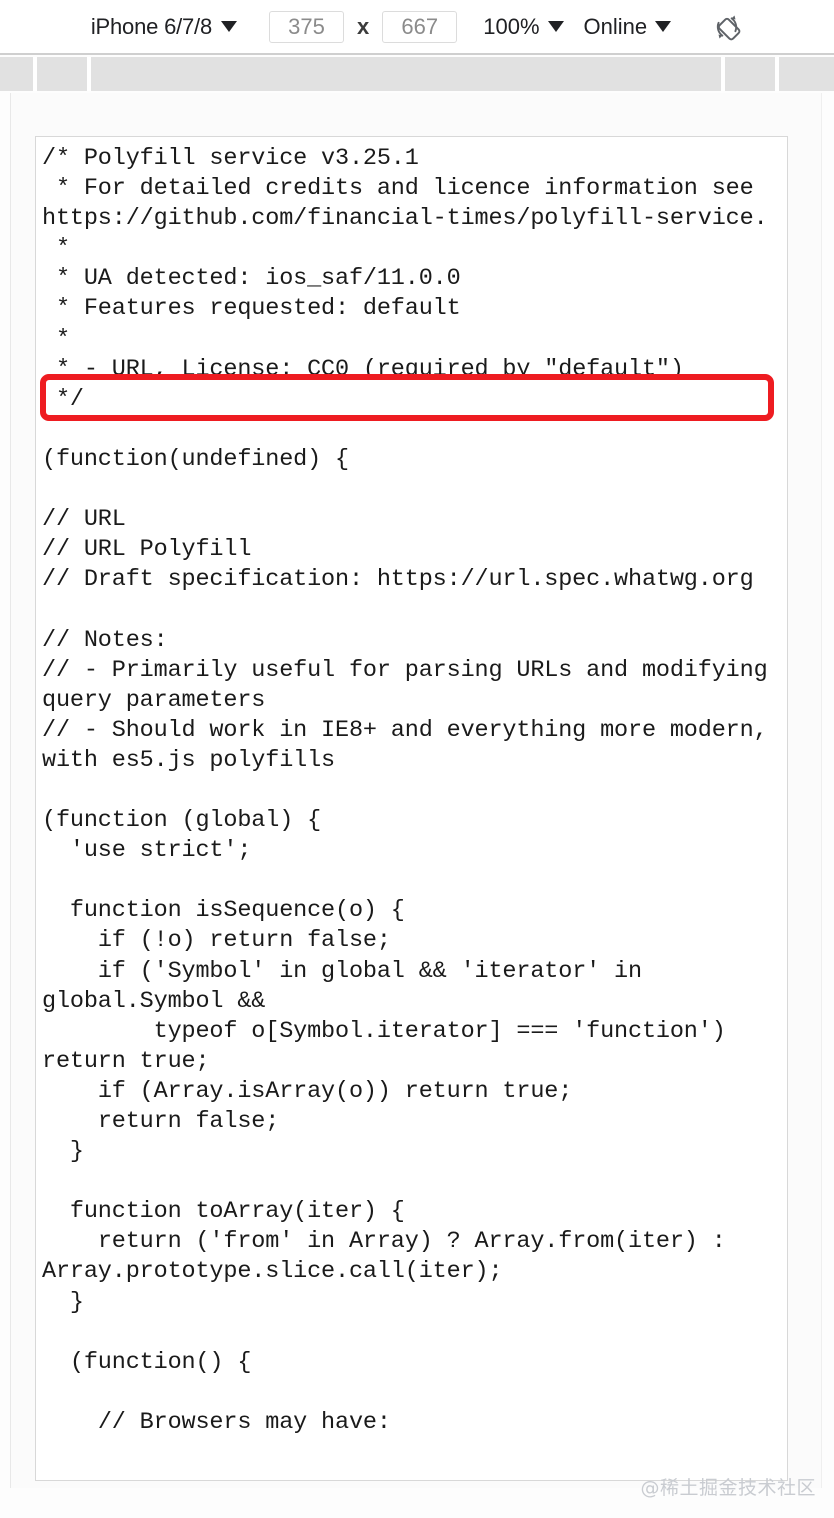 The width and height of the screenshot is (834, 1518). I want to click on zoom-dropdown: 100%, so click(523, 26).